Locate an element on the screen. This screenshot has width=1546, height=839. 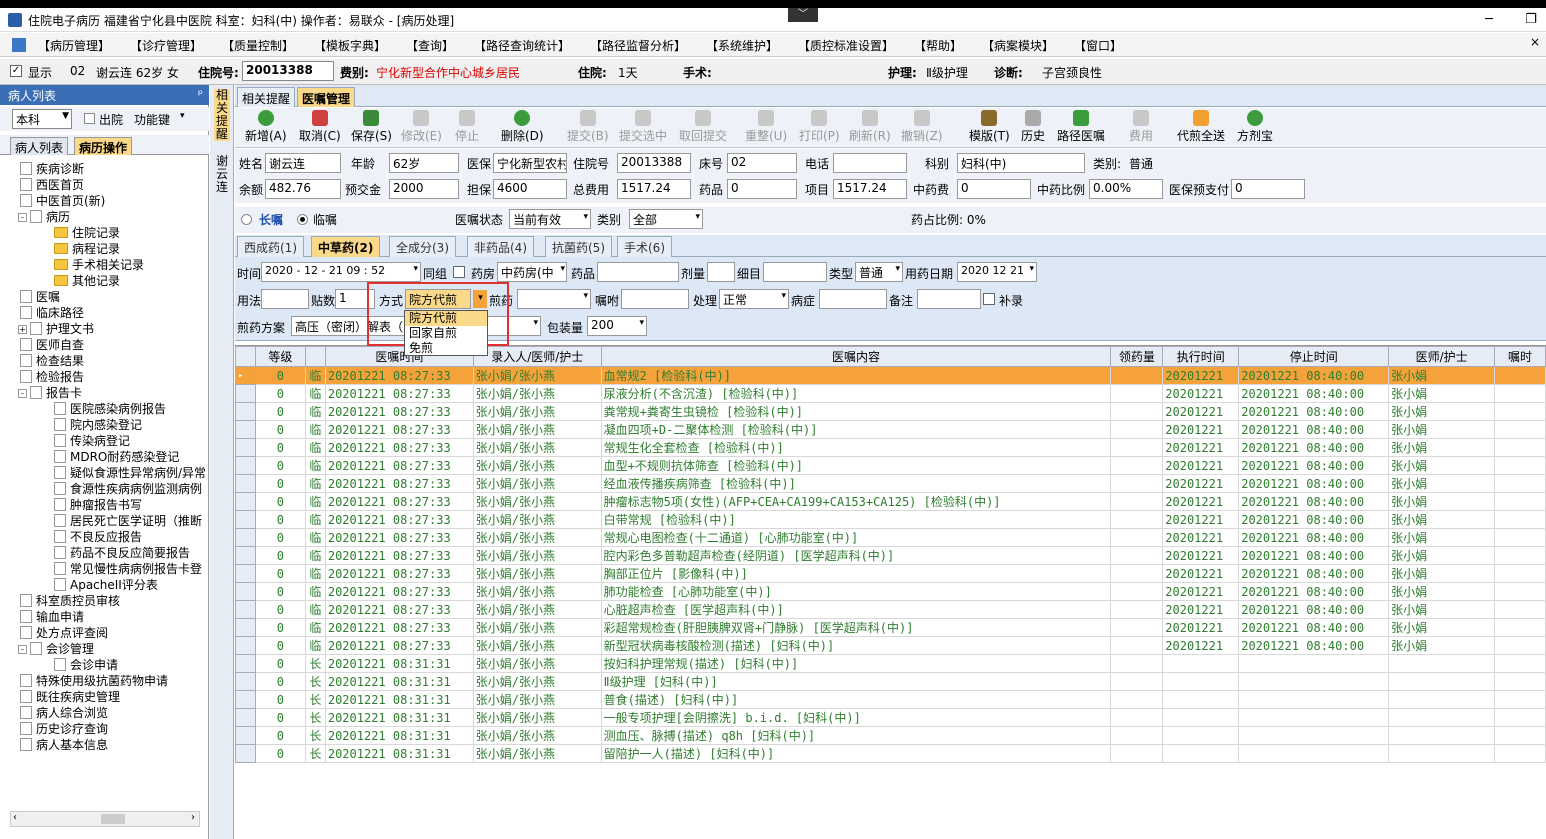
menu-case: 【病案模块】 is located at coordinates (1018, 45).